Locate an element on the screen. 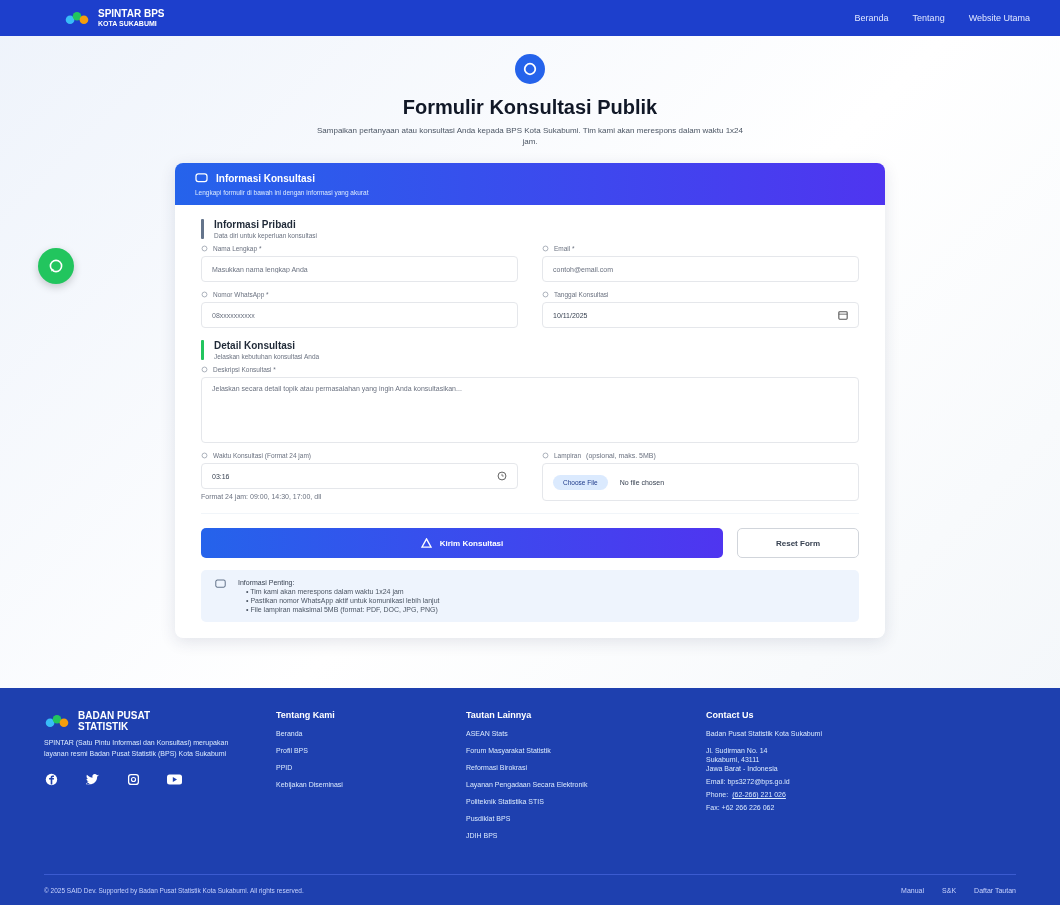  nav-link: Beranda is located at coordinates (871, 18).